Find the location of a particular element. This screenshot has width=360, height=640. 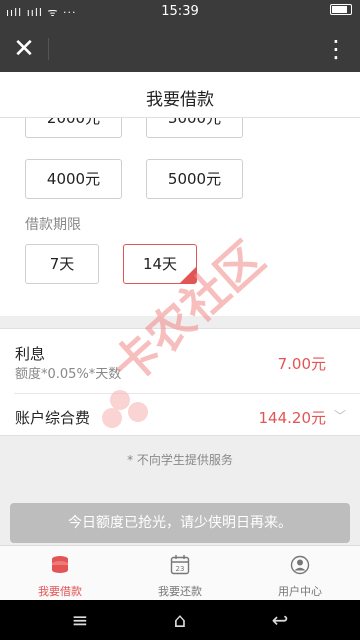

fee-value: 144.20元 is located at coordinates (293, 417).